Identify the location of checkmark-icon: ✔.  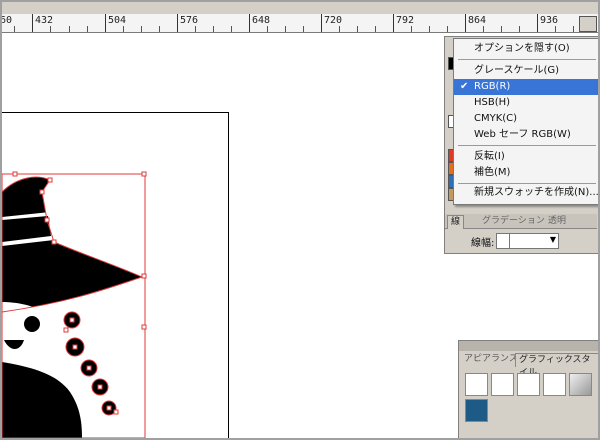
(464, 86).